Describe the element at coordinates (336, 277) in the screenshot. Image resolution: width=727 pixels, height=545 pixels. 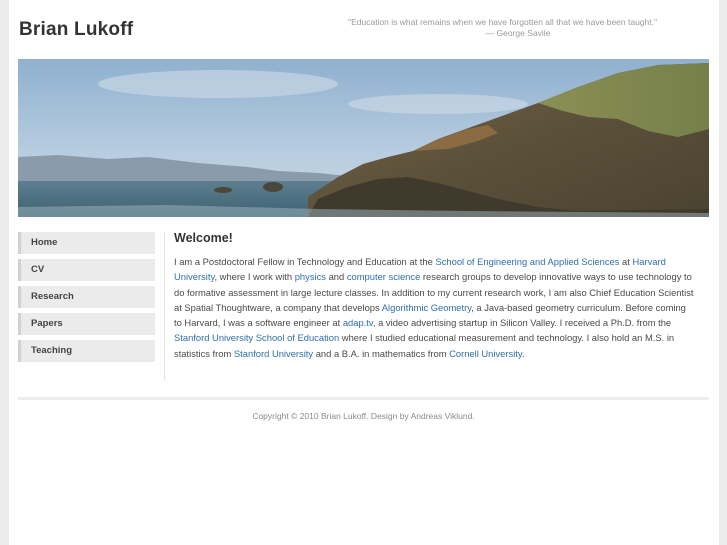
I see `text: and` at that location.